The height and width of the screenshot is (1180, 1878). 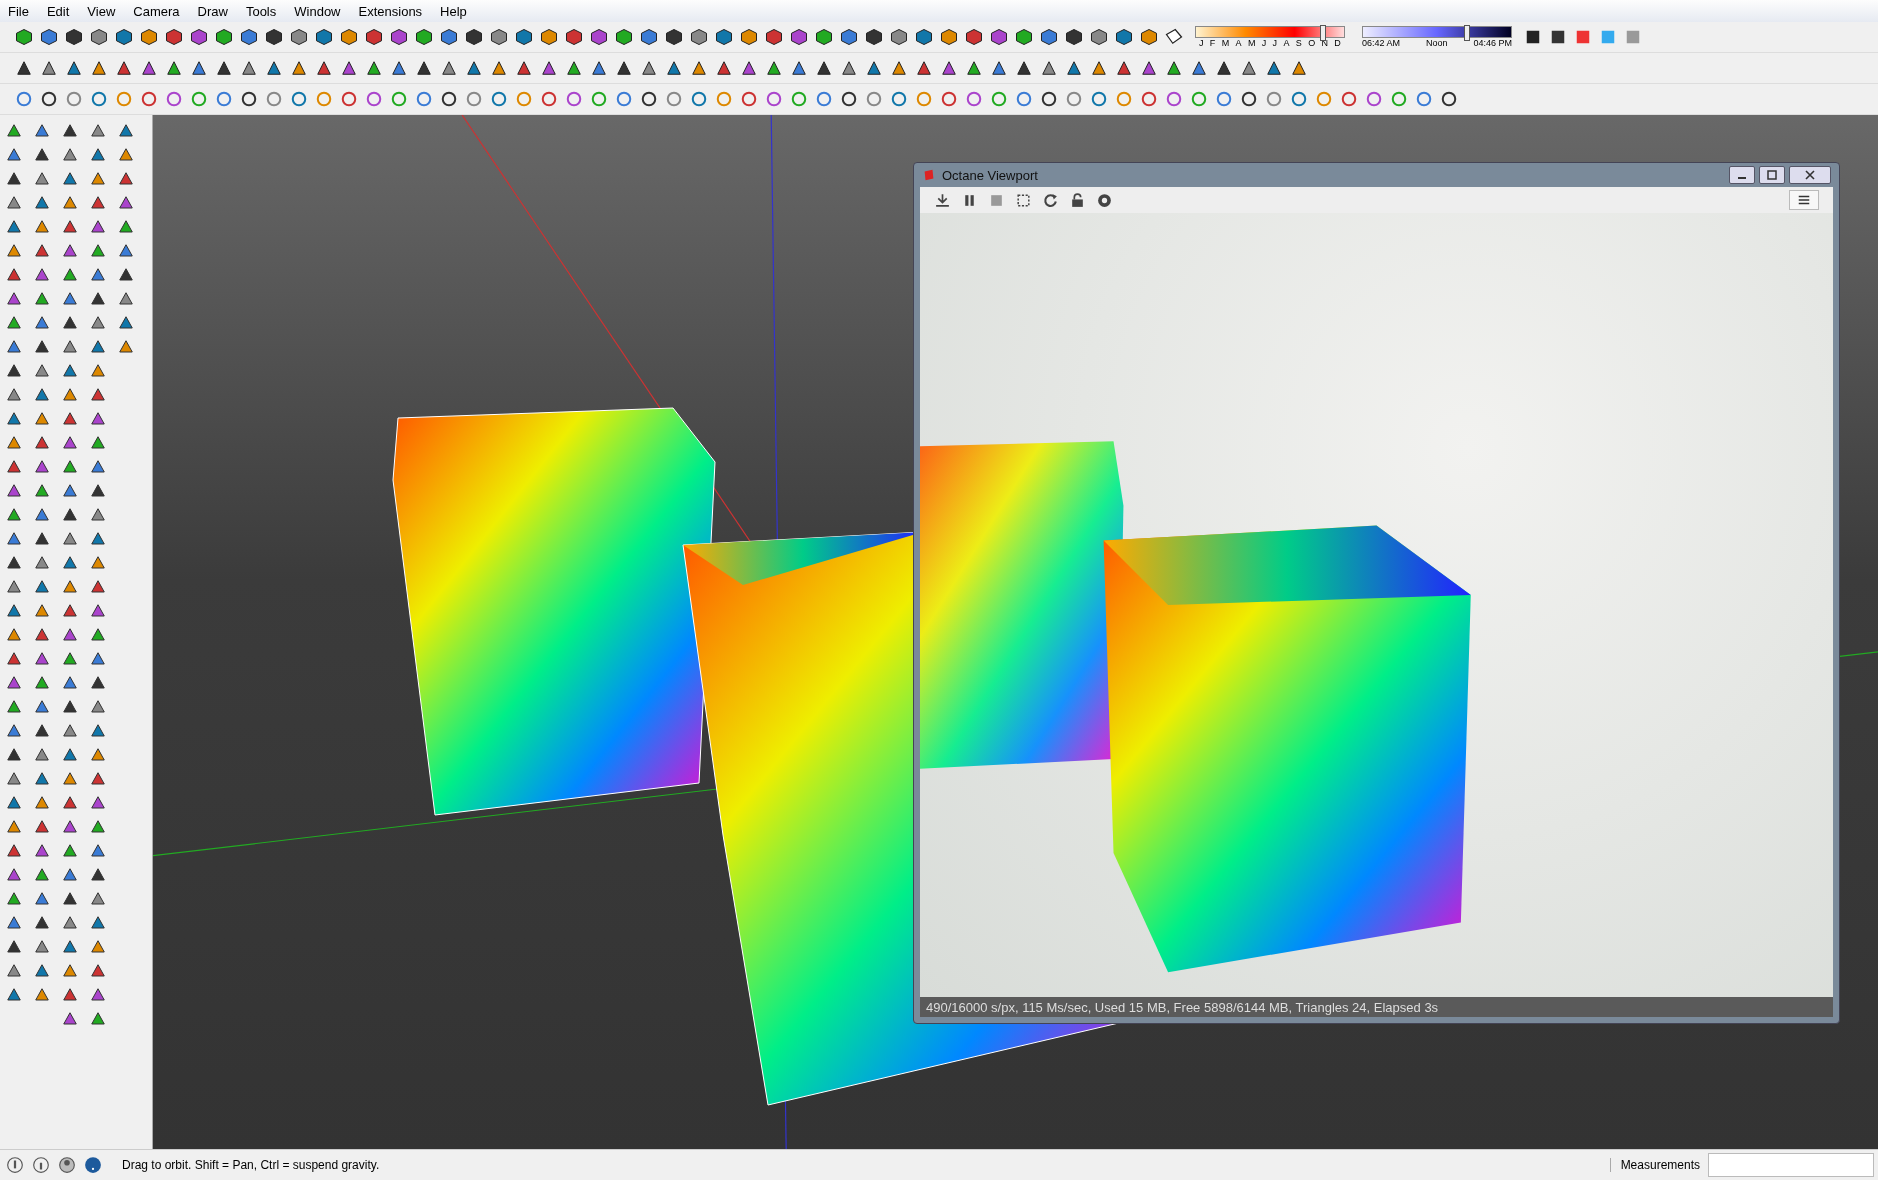 I want to click on shadow-icon, so click(x=1174, y=37).